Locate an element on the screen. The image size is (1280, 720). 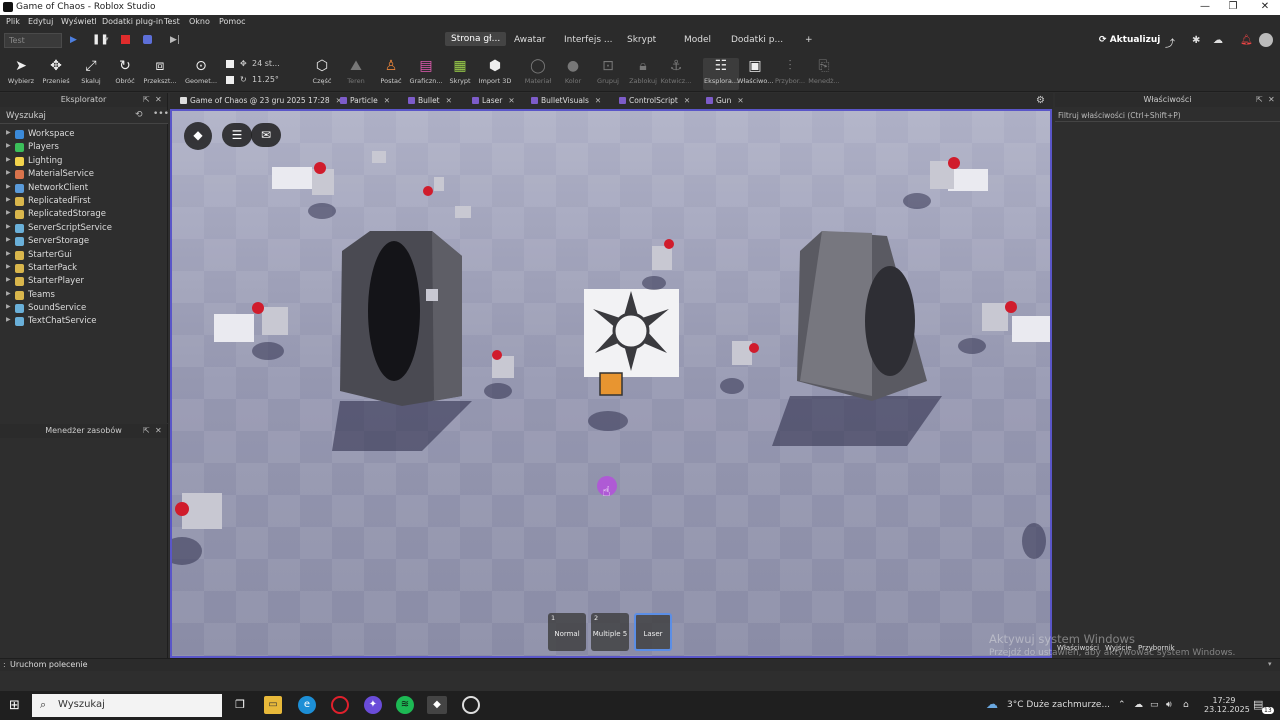
tab-place: Game of Chaos @ 23 gru 2025 17:28 ✕ is located at coordinates (261, 100).